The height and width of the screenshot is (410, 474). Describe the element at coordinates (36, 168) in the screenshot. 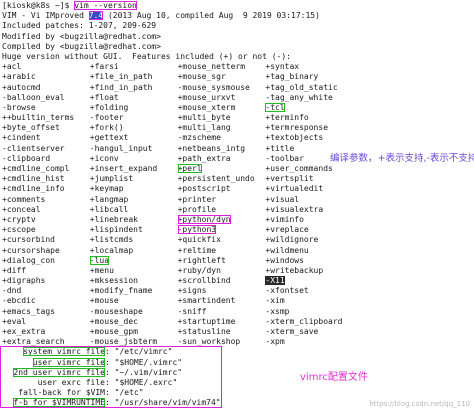

I see `feature-item: +cmdline_compl` at that location.